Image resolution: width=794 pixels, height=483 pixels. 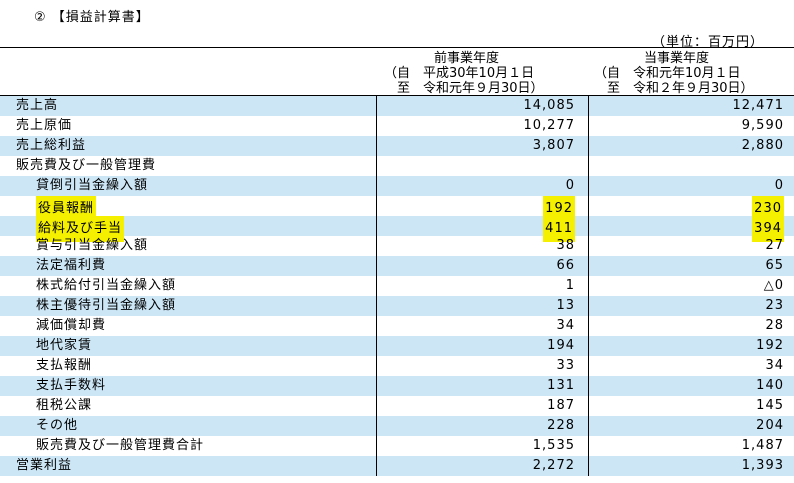 What do you see at coordinates (397, 326) in the screenshot?
I see `table-row: 減価償却費 34 28` at bounding box center [397, 326].